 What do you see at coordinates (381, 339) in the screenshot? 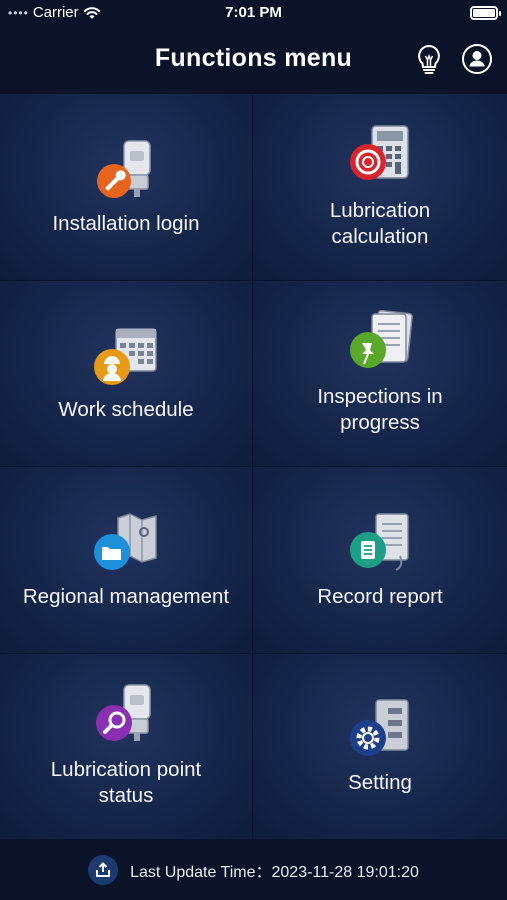
I see `clipboard-pin-icon` at bounding box center [381, 339].